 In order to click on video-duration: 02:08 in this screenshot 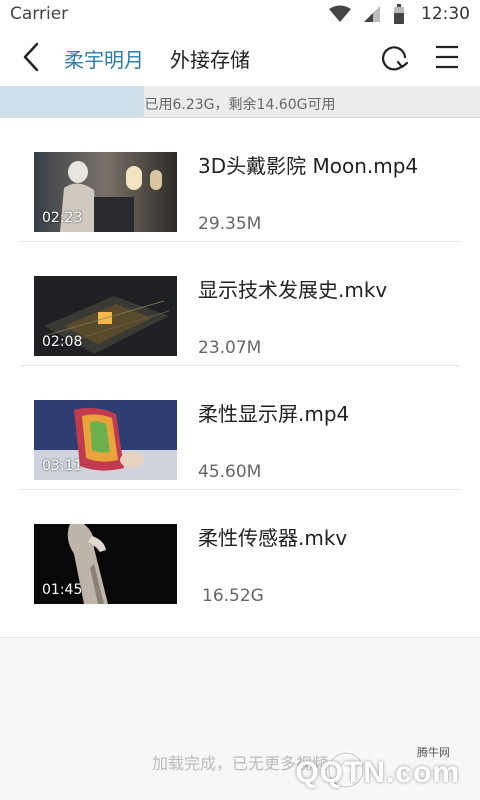, I will do `click(62, 342)`.